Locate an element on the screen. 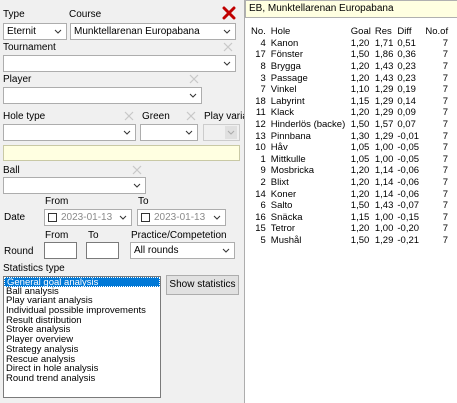 The width and height of the screenshot is (457, 403). practice-label: Practice/Competetion is located at coordinates (179, 235).